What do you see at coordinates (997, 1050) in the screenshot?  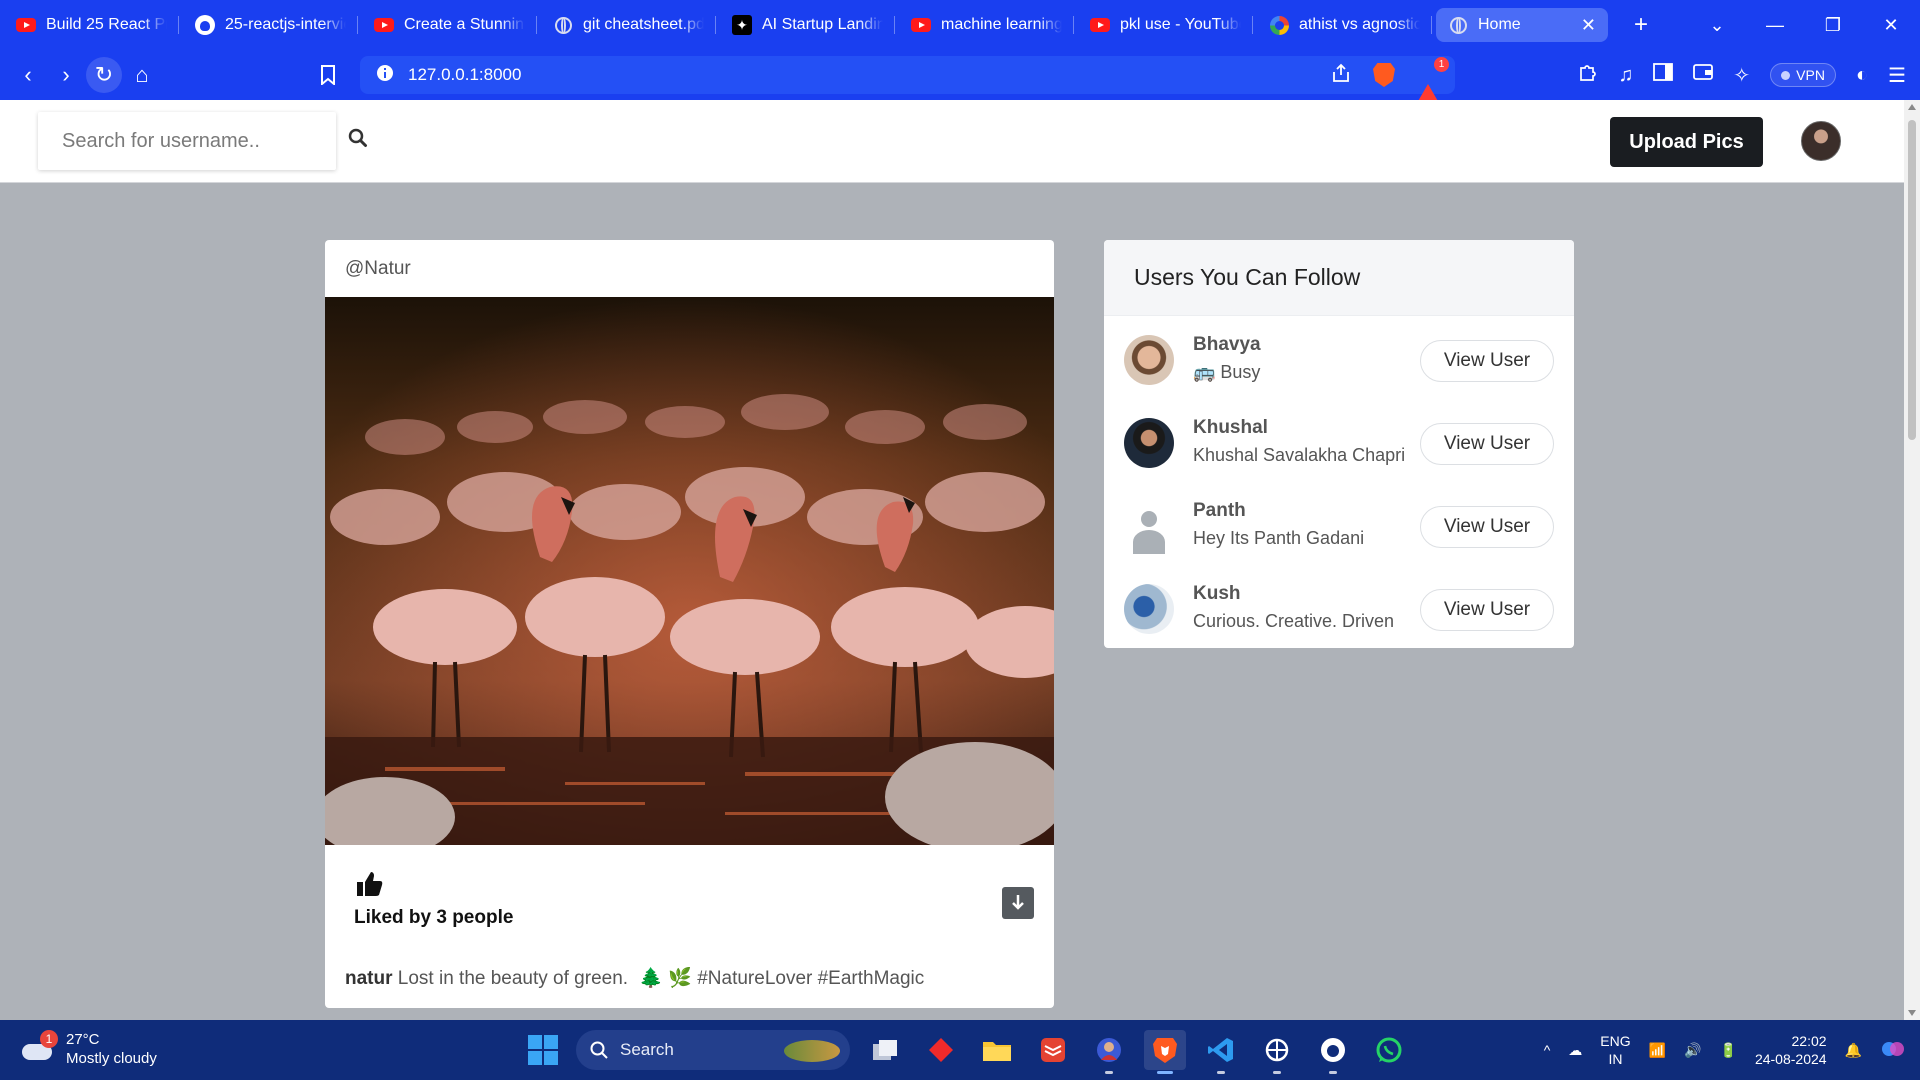 I see `file-explorer-icon` at bounding box center [997, 1050].